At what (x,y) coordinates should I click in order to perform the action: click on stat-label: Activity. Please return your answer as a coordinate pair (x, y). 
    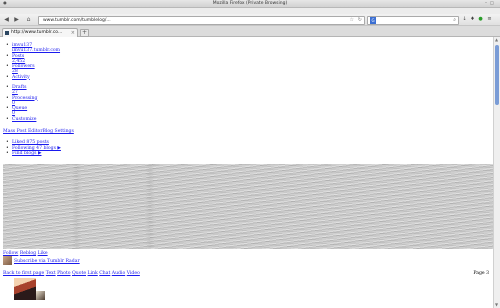
    Looking at the image, I should click on (21, 77).